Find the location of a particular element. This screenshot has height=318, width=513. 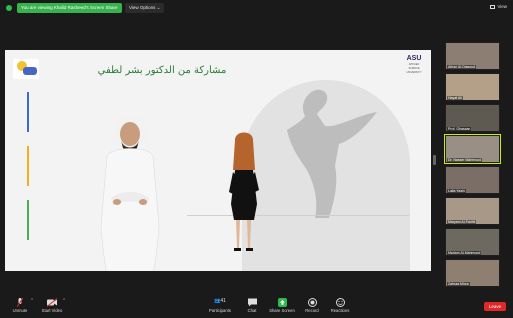

participant-tile: Prof. Ghassan is located at coordinates (472, 118).